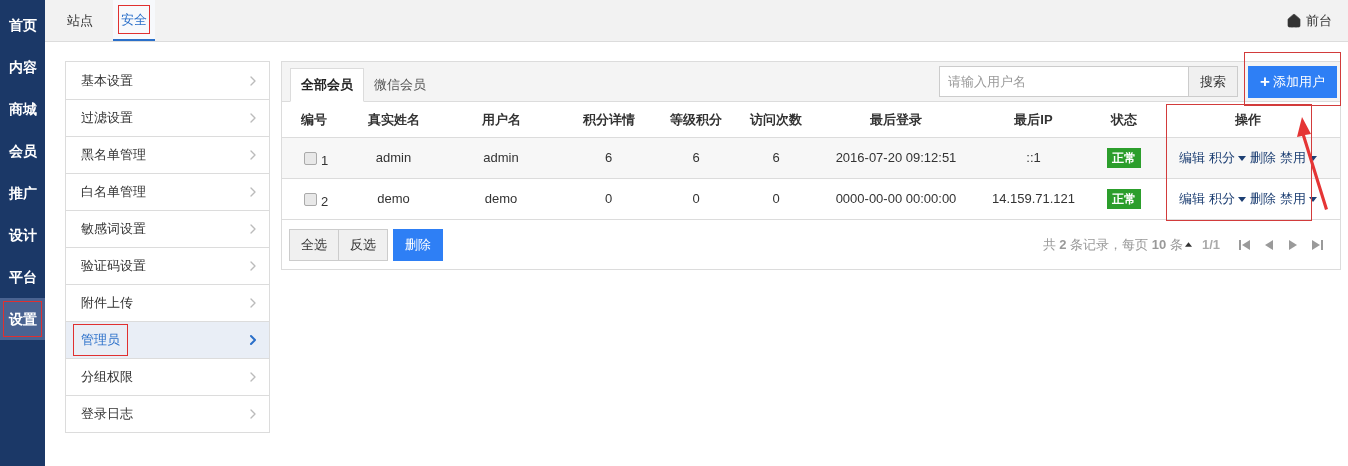 The image size is (1348, 466). What do you see at coordinates (400, 85) in the screenshot?
I see `member-tab: 微信会员` at bounding box center [400, 85].